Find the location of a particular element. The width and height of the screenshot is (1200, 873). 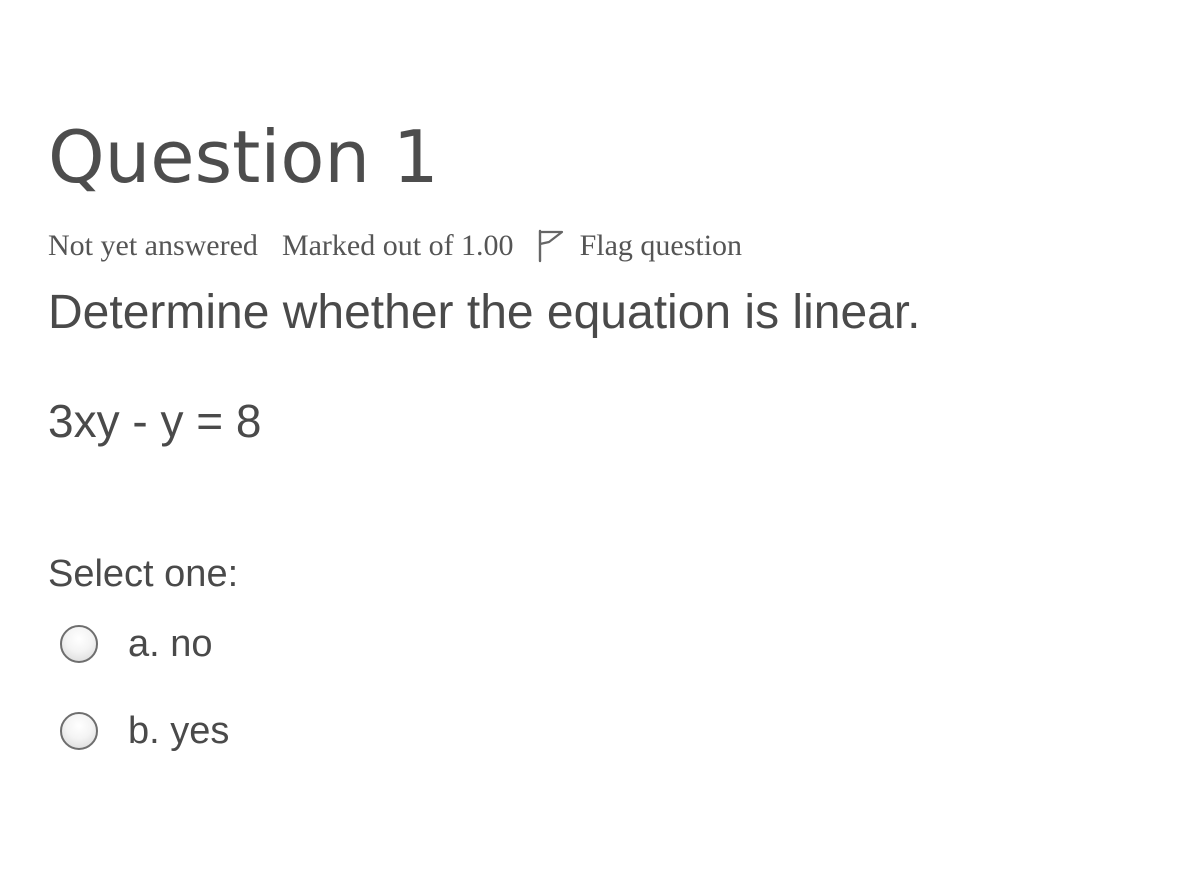

answer-option-b: b. yes is located at coordinates (144, 731).